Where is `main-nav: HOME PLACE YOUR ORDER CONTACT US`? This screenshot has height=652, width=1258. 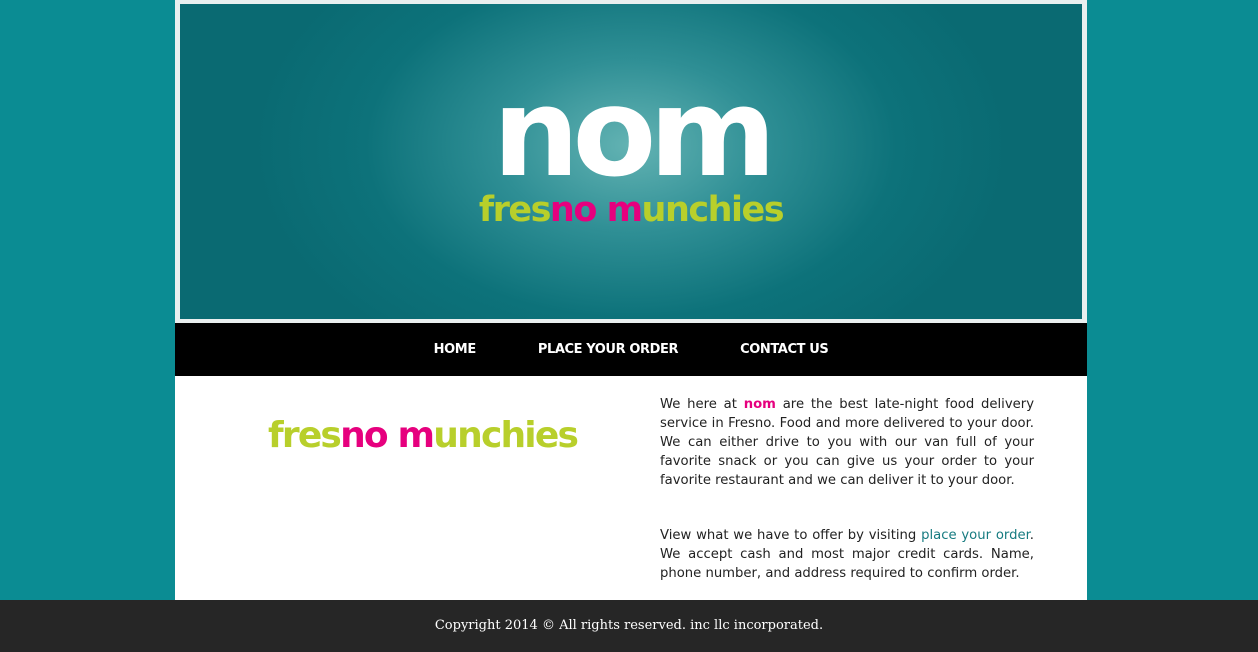
main-nav: HOME PLACE YOUR ORDER CONTACT US is located at coordinates (631, 349).